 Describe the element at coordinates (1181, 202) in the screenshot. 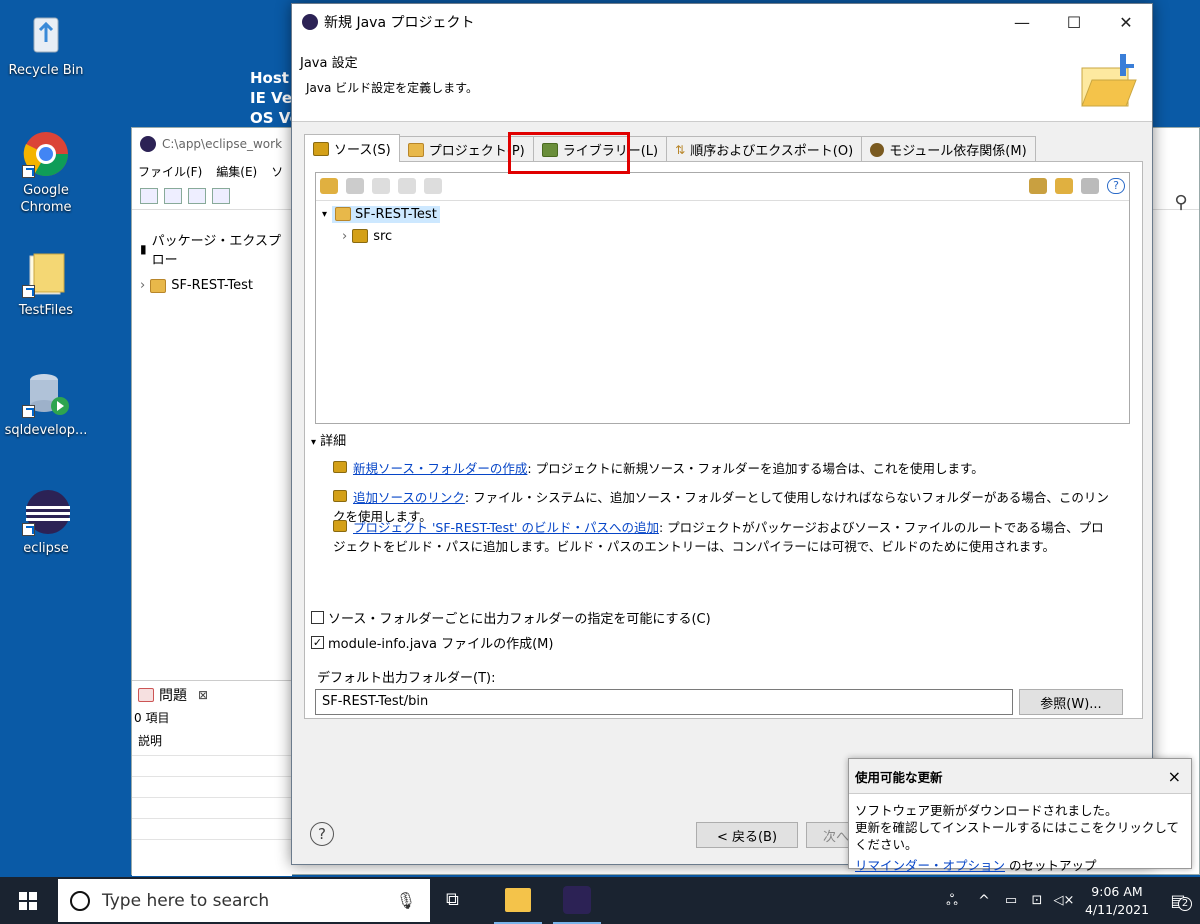

I see `search-icon: ⚲` at that location.